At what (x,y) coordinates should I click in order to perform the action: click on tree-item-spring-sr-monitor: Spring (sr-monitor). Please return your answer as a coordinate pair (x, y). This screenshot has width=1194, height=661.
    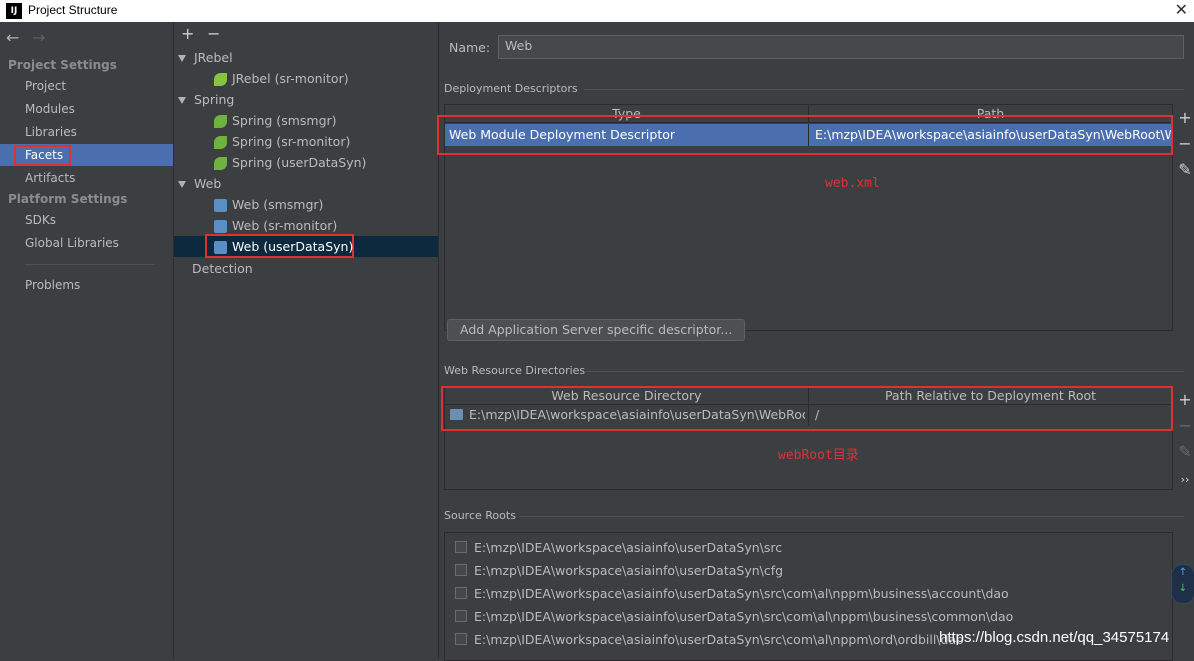
    Looking at the image, I should click on (282, 141).